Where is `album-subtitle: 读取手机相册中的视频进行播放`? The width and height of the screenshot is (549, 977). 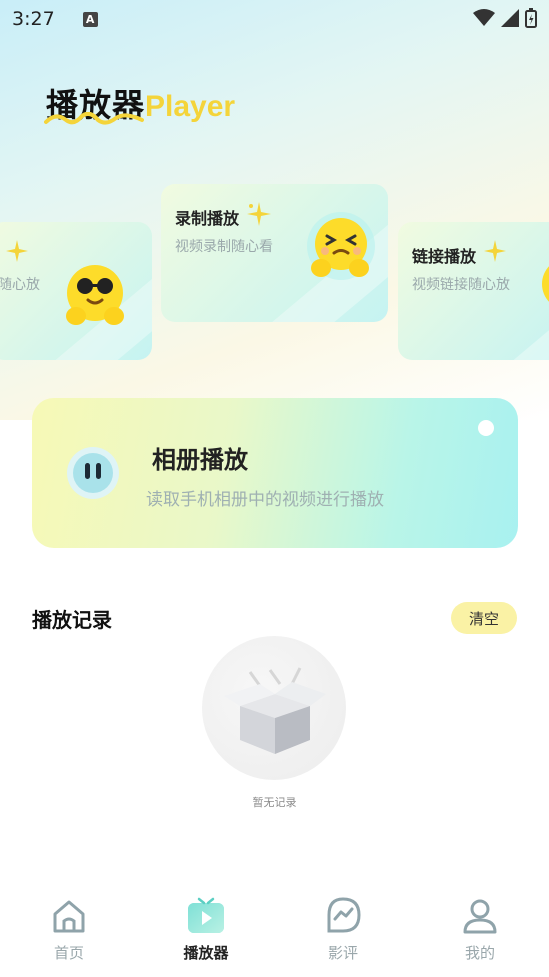 album-subtitle: 读取手机相册中的视频进行播放 is located at coordinates (265, 500).